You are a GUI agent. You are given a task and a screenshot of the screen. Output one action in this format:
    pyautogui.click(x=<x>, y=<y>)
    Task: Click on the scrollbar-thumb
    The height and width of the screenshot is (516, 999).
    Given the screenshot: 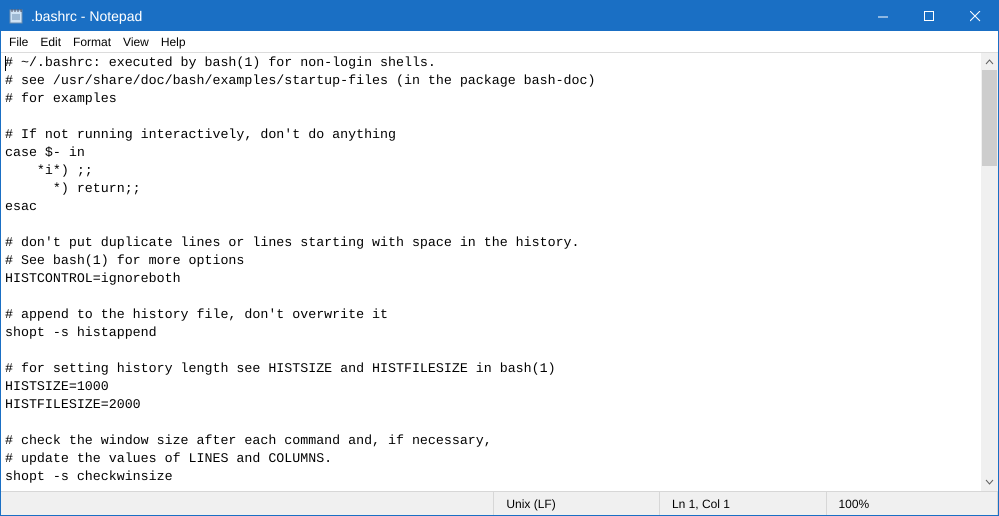 What is the action you would take?
    pyautogui.click(x=989, y=118)
    